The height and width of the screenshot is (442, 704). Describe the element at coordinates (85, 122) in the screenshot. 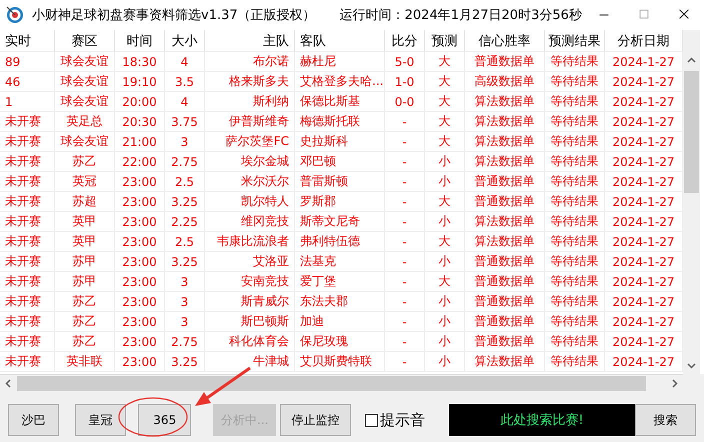

I see `table-cell: 英足总` at that location.